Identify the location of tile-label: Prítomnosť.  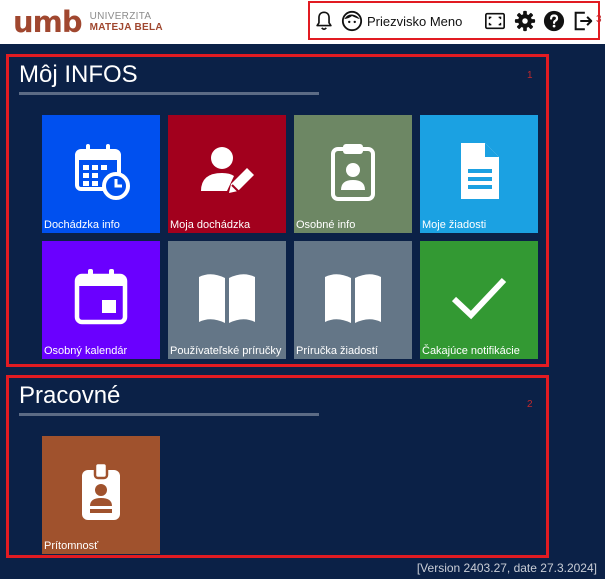
(71, 546).